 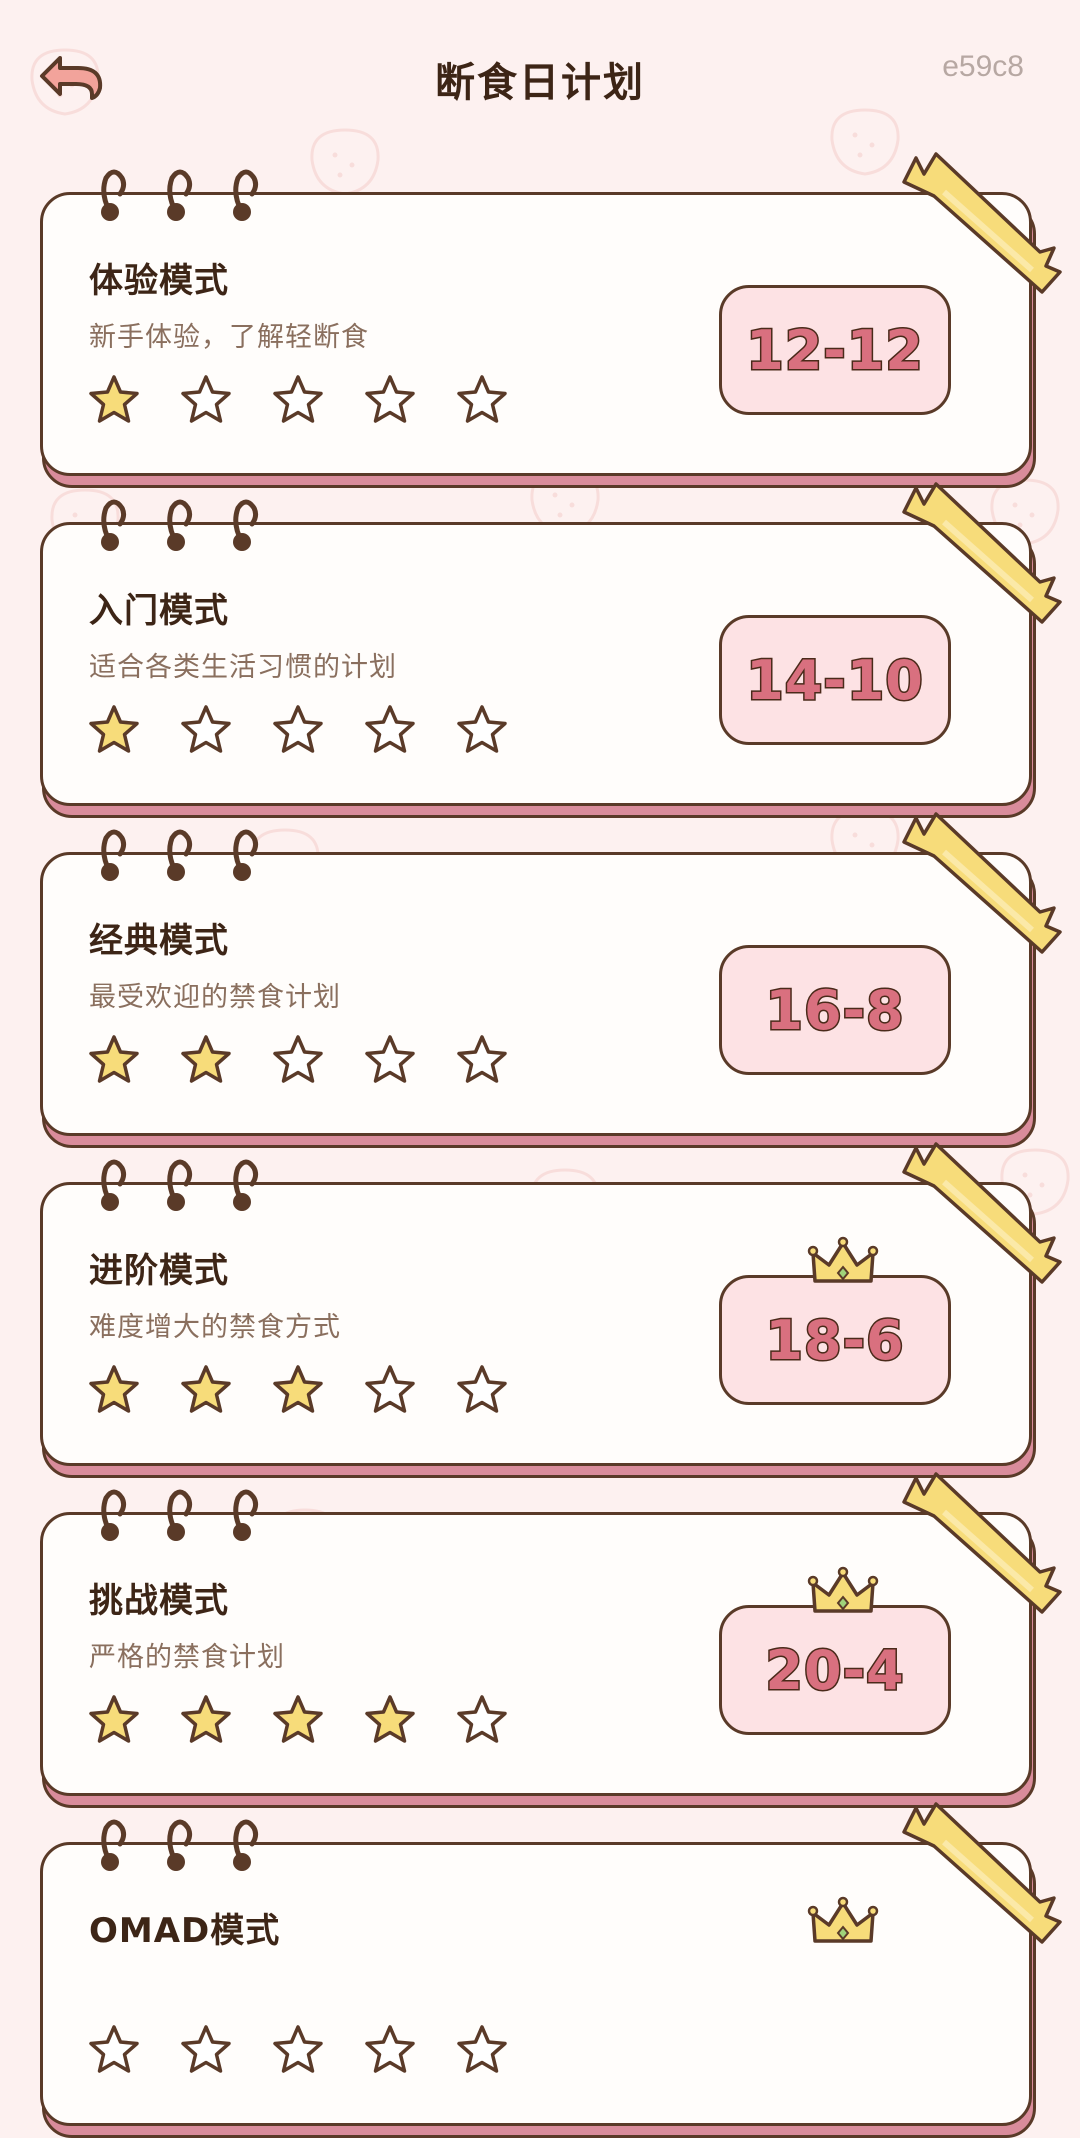 What do you see at coordinates (159, 611) in the screenshot?
I see `plan-title: 入门模式` at bounding box center [159, 611].